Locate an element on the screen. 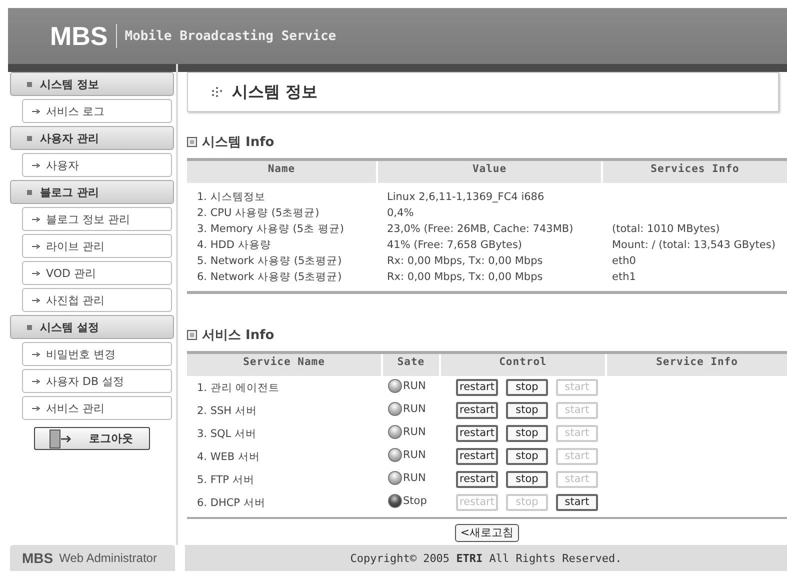 This screenshot has width=787, height=579. table-cell-text: eth0 is located at coordinates (624, 261).